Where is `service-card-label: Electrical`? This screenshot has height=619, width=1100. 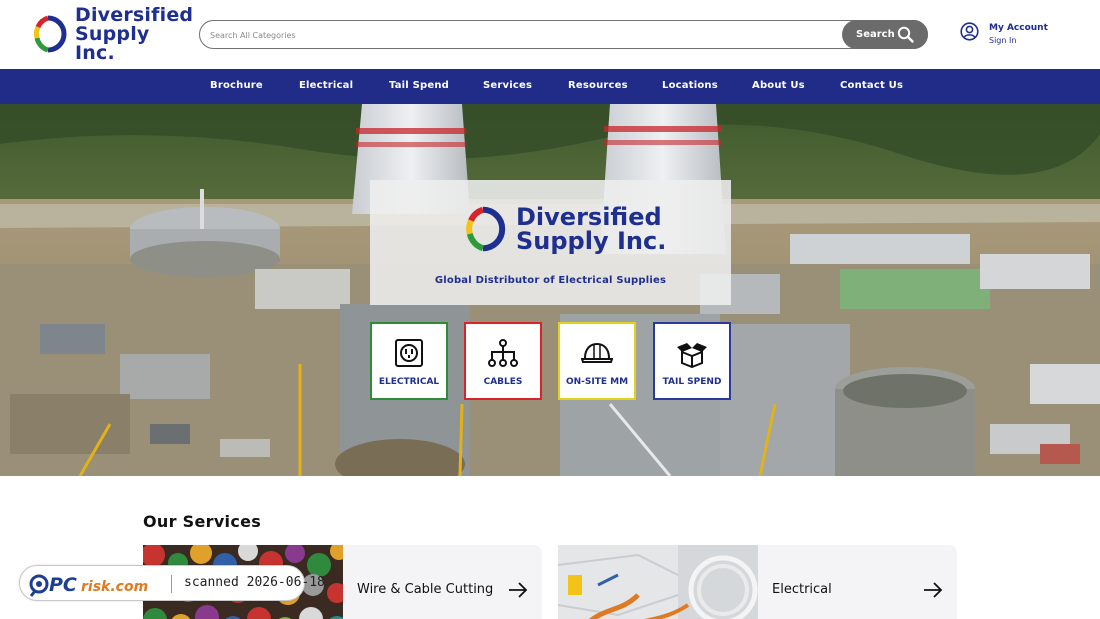 service-card-label: Electrical is located at coordinates (802, 589).